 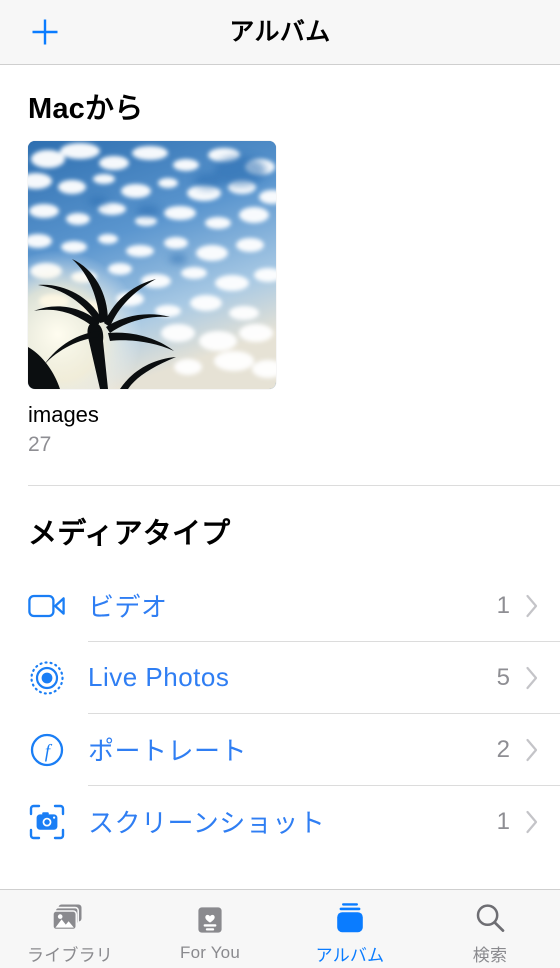 I want to click on tab-library: ライブラリ, so click(x=70, y=929).